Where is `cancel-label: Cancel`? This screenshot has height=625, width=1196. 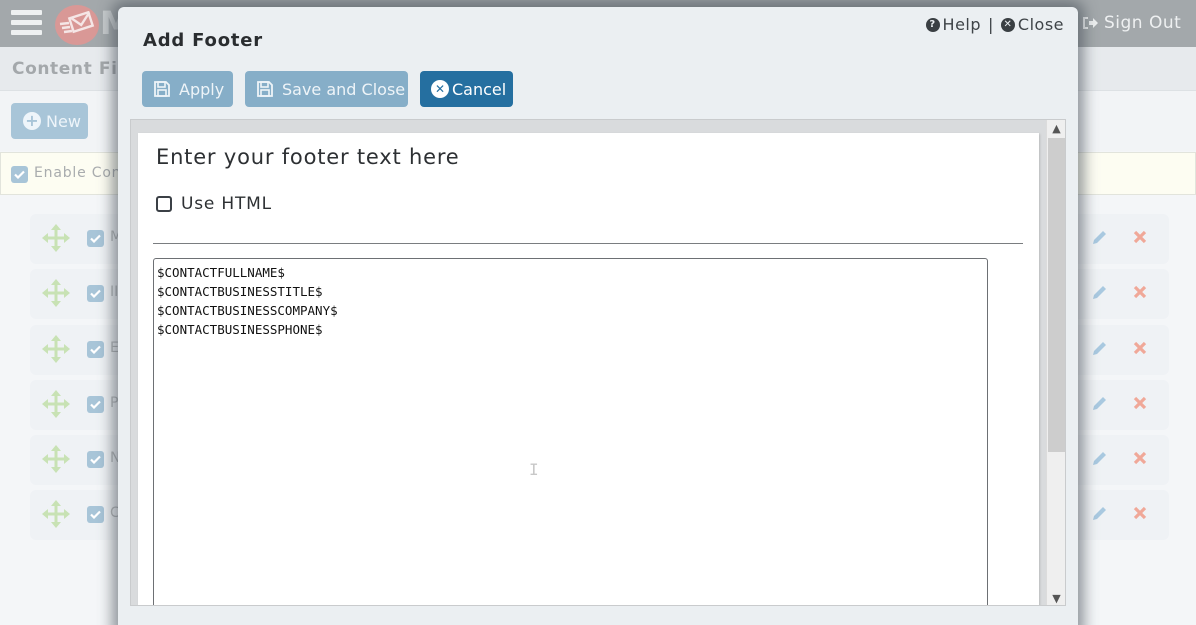 cancel-label: Cancel is located at coordinates (479, 89).